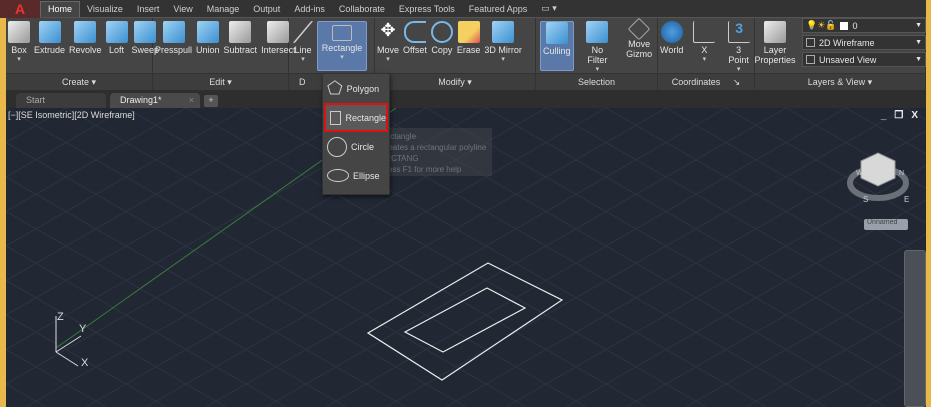  I want to click on view-value: Unsaved View, so click(848, 59).